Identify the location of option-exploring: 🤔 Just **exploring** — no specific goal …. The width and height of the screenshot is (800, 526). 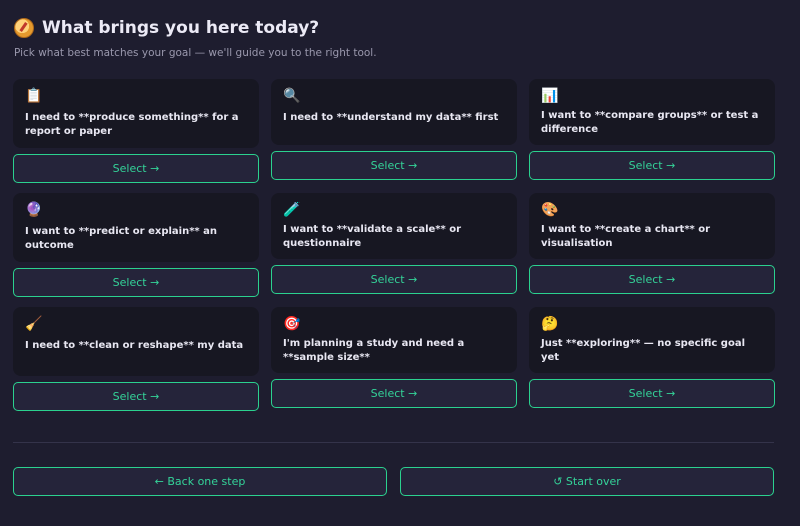
(652, 359).